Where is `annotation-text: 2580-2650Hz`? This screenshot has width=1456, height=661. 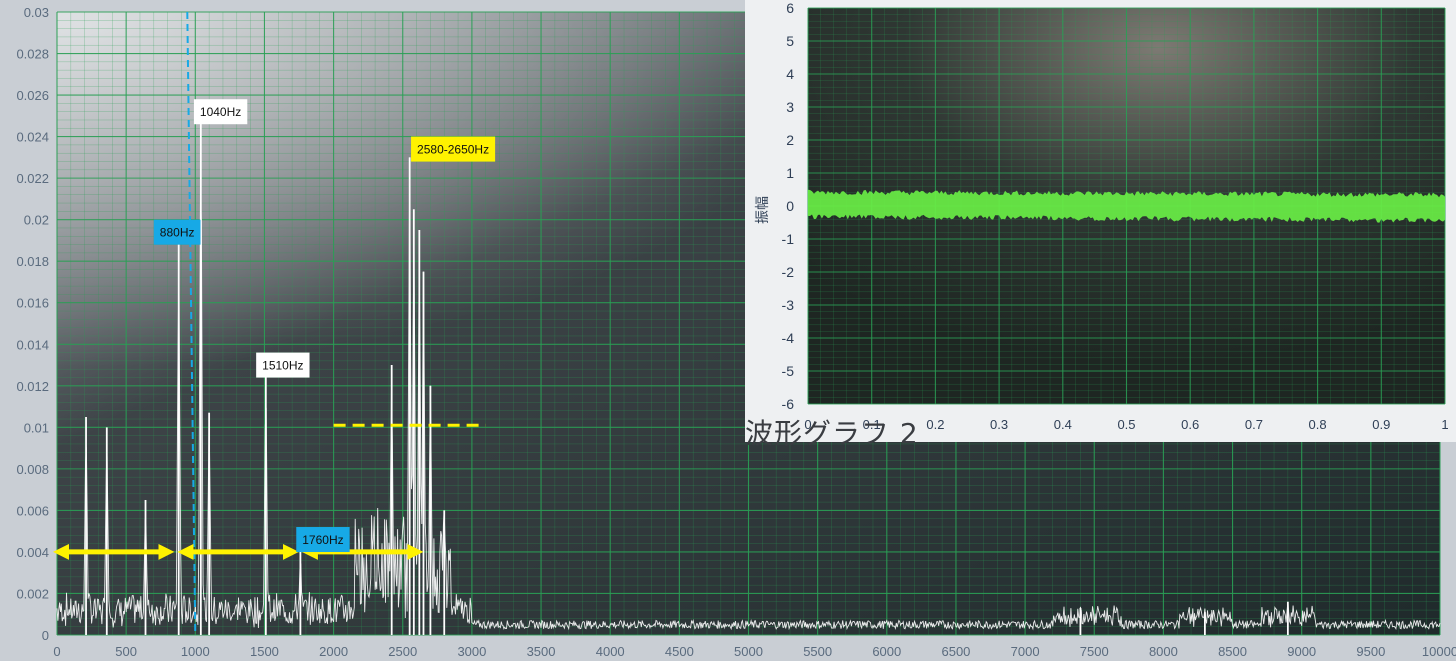 annotation-text: 2580-2650Hz is located at coordinates (453, 150).